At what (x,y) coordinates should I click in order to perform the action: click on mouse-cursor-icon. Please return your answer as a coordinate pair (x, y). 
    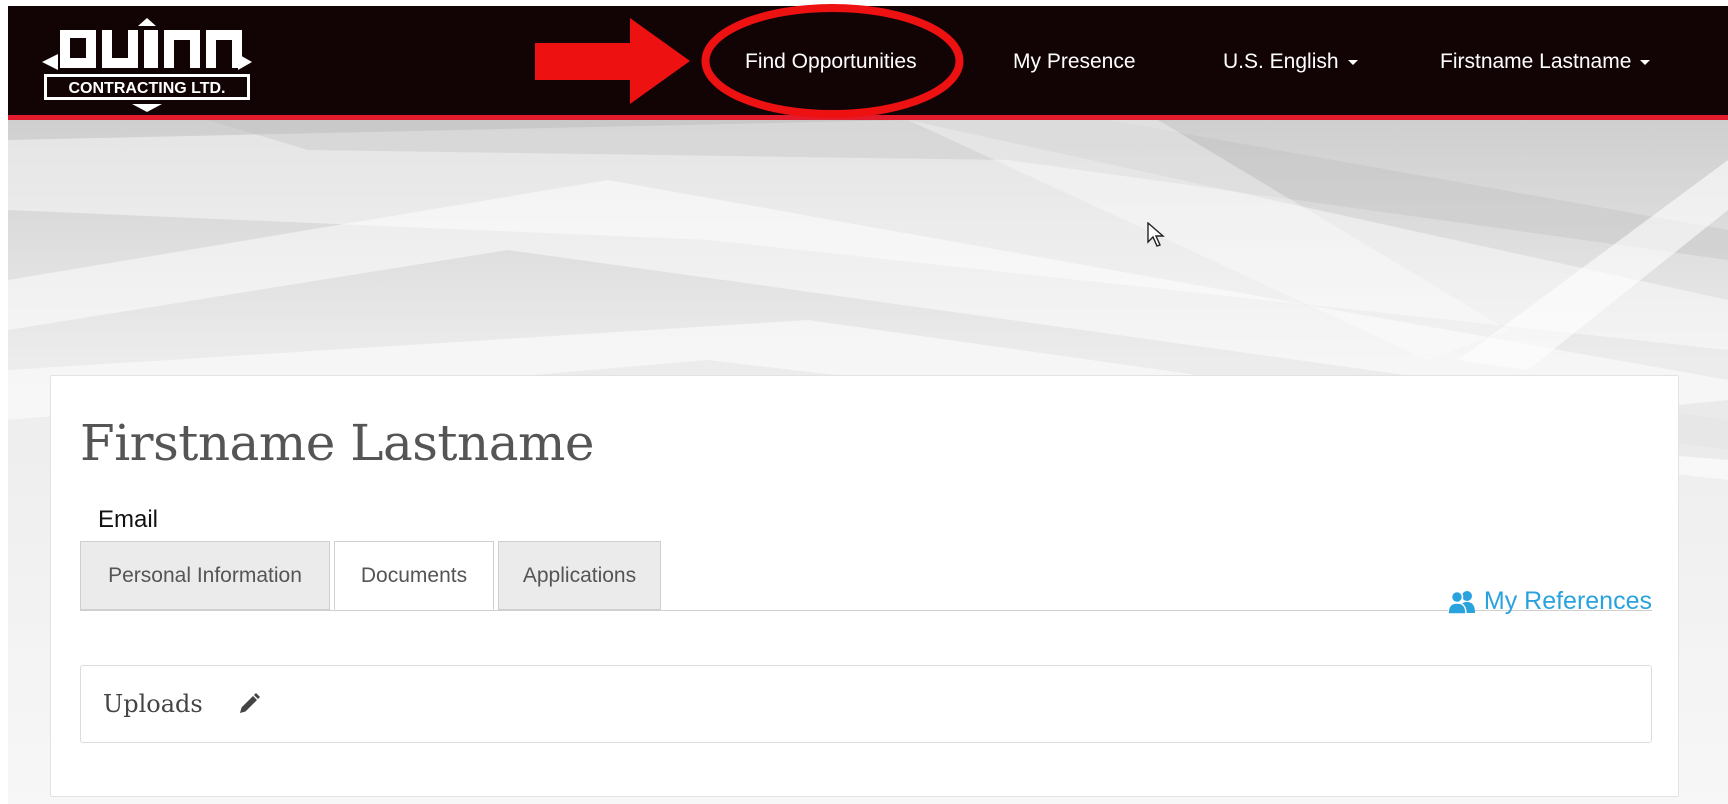
    Looking at the image, I should click on (1156, 234).